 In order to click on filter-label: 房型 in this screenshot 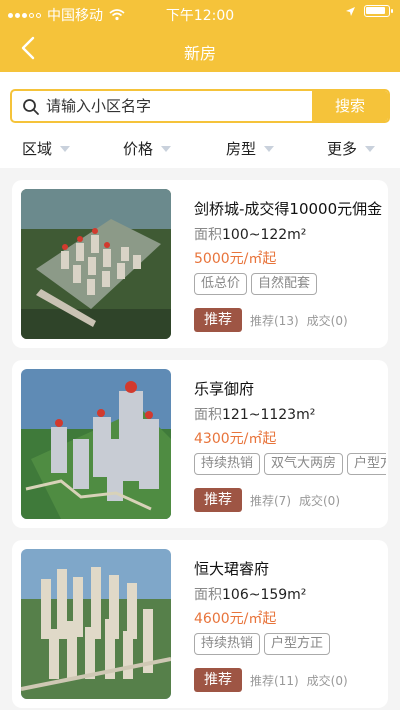, I will do `click(241, 149)`.